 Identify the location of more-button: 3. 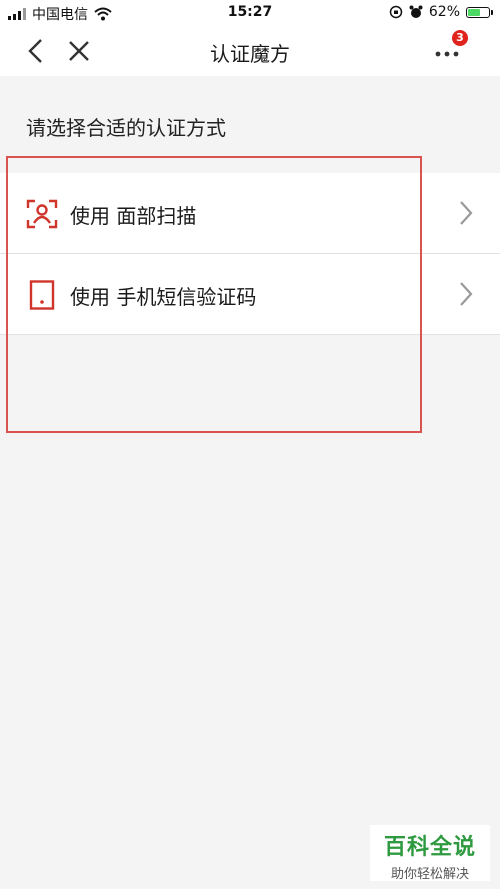
(449, 48).